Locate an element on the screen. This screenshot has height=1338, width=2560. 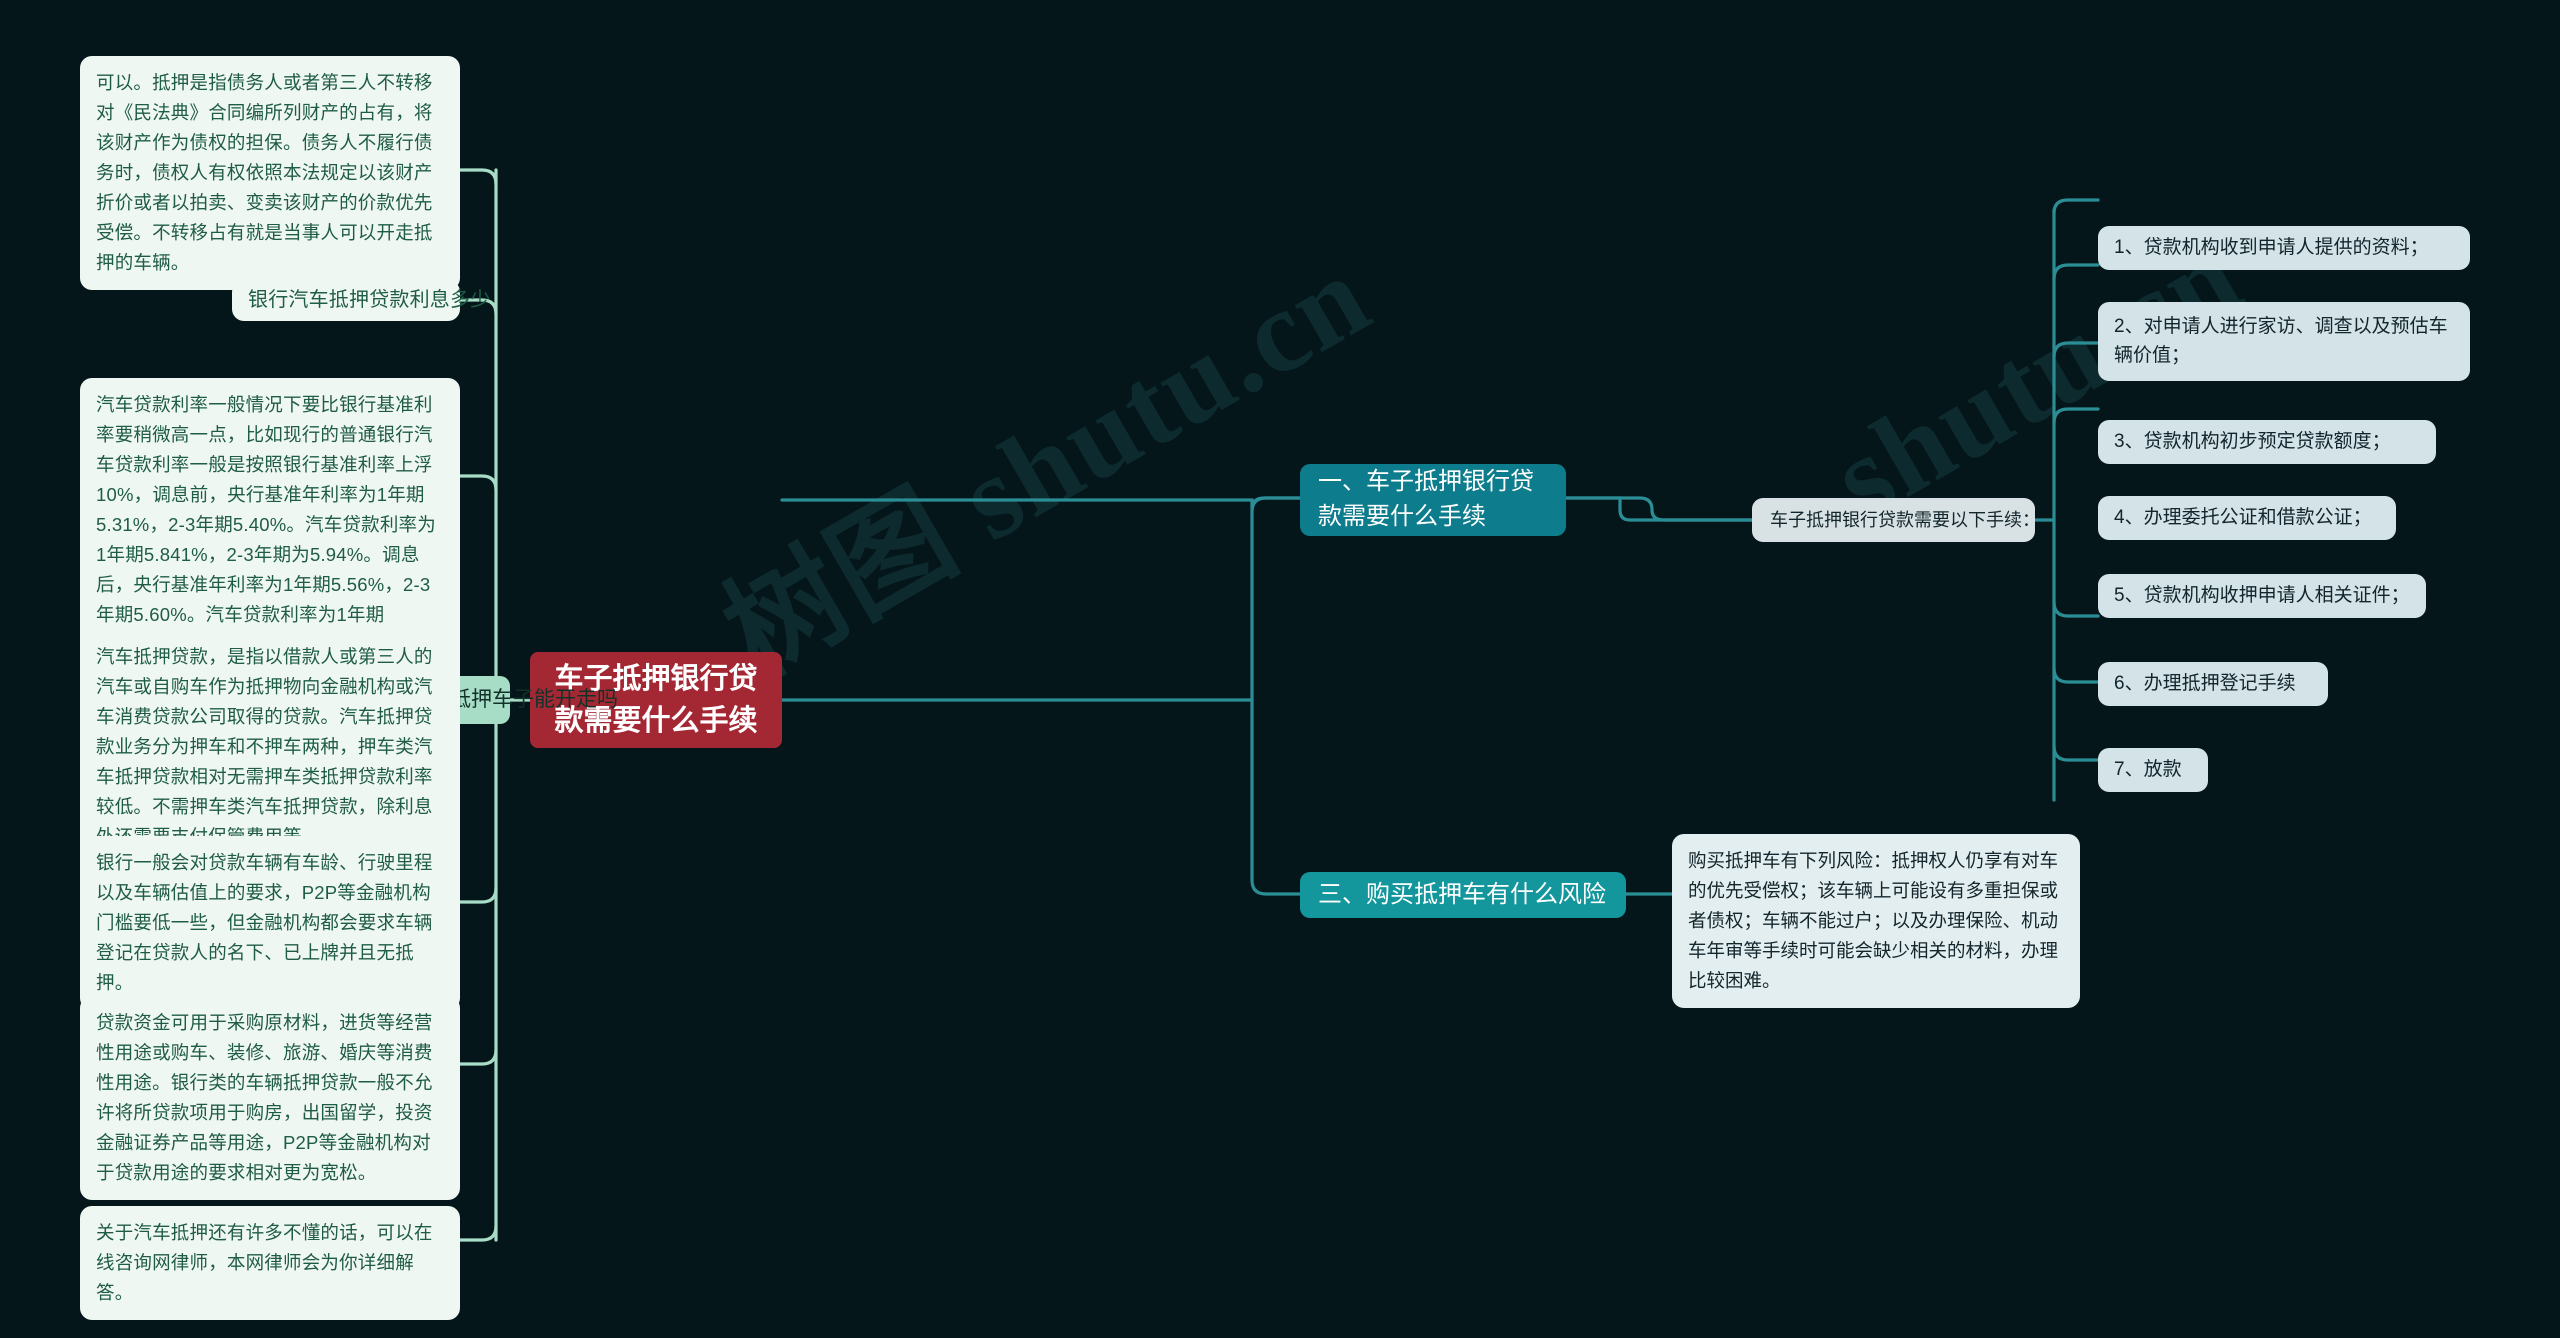
leaf-text: 银行汽车抵押贷款利息多少 is located at coordinates (369, 300).